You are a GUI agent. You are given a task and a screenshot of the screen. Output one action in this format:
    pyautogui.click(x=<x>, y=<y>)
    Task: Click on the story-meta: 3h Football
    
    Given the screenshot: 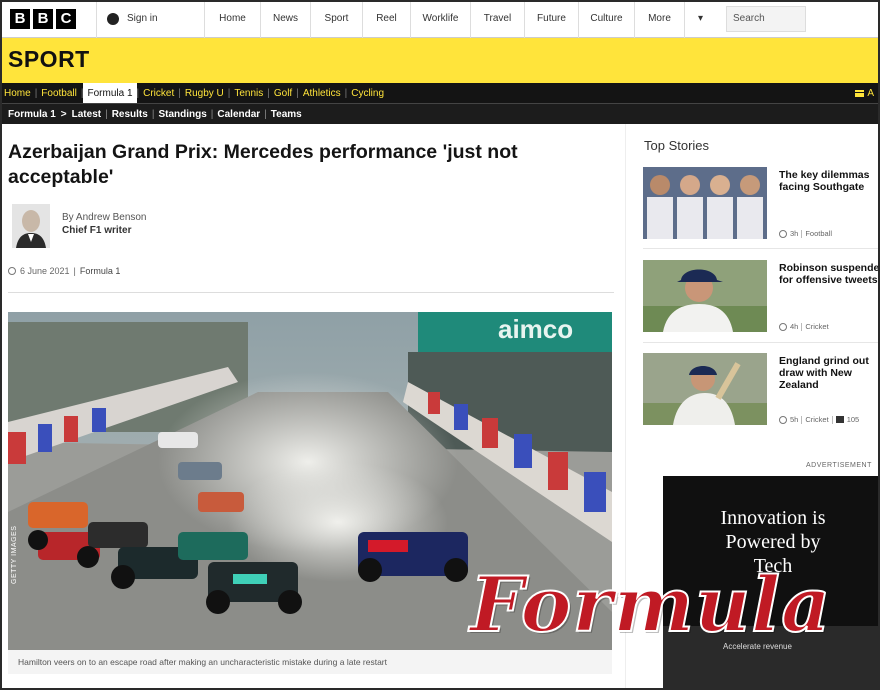 What is the action you would take?
    pyautogui.click(x=805, y=233)
    